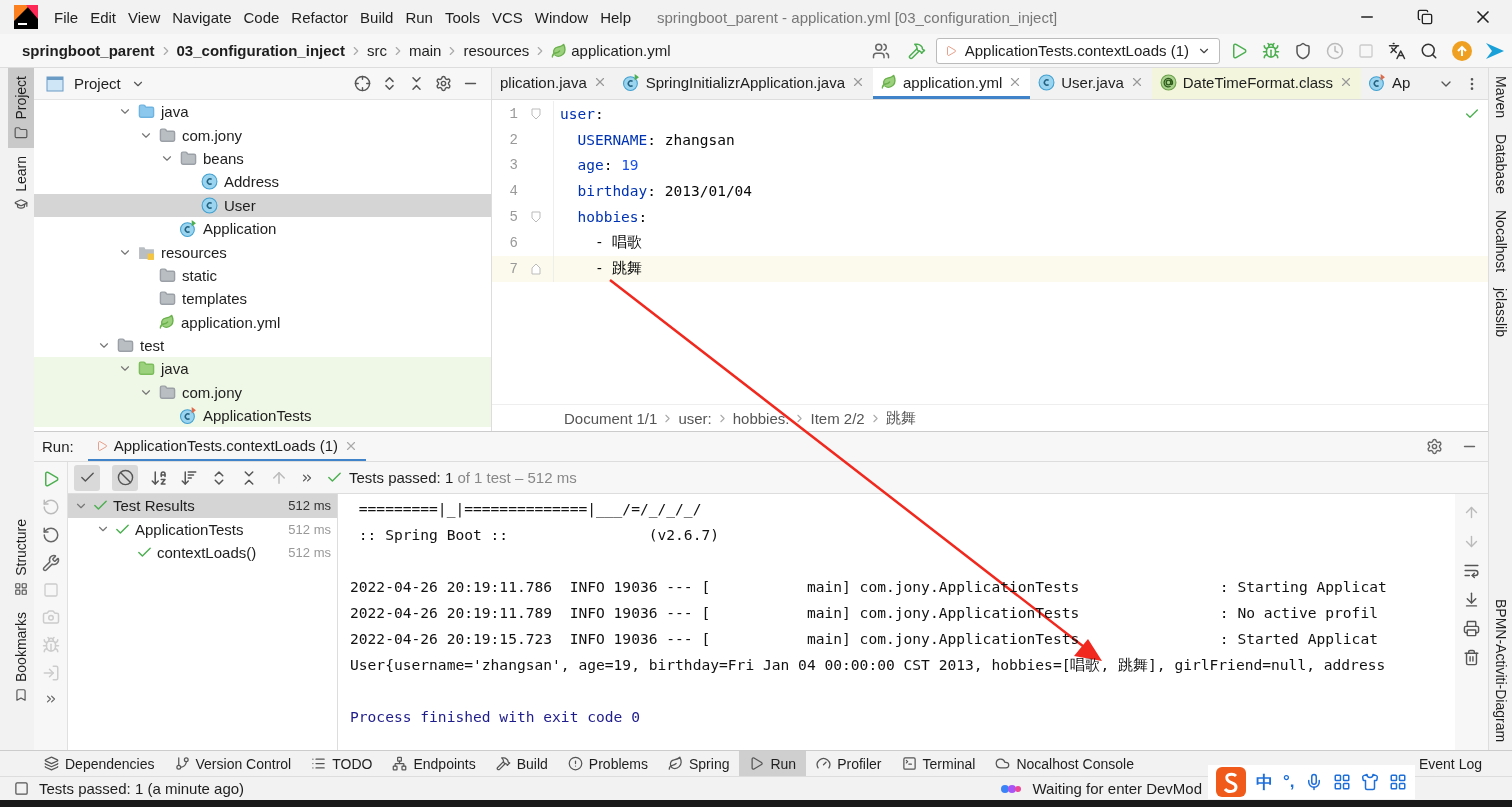  What do you see at coordinates (1471, 570) in the screenshot?
I see `soft-wrap-icon` at bounding box center [1471, 570].